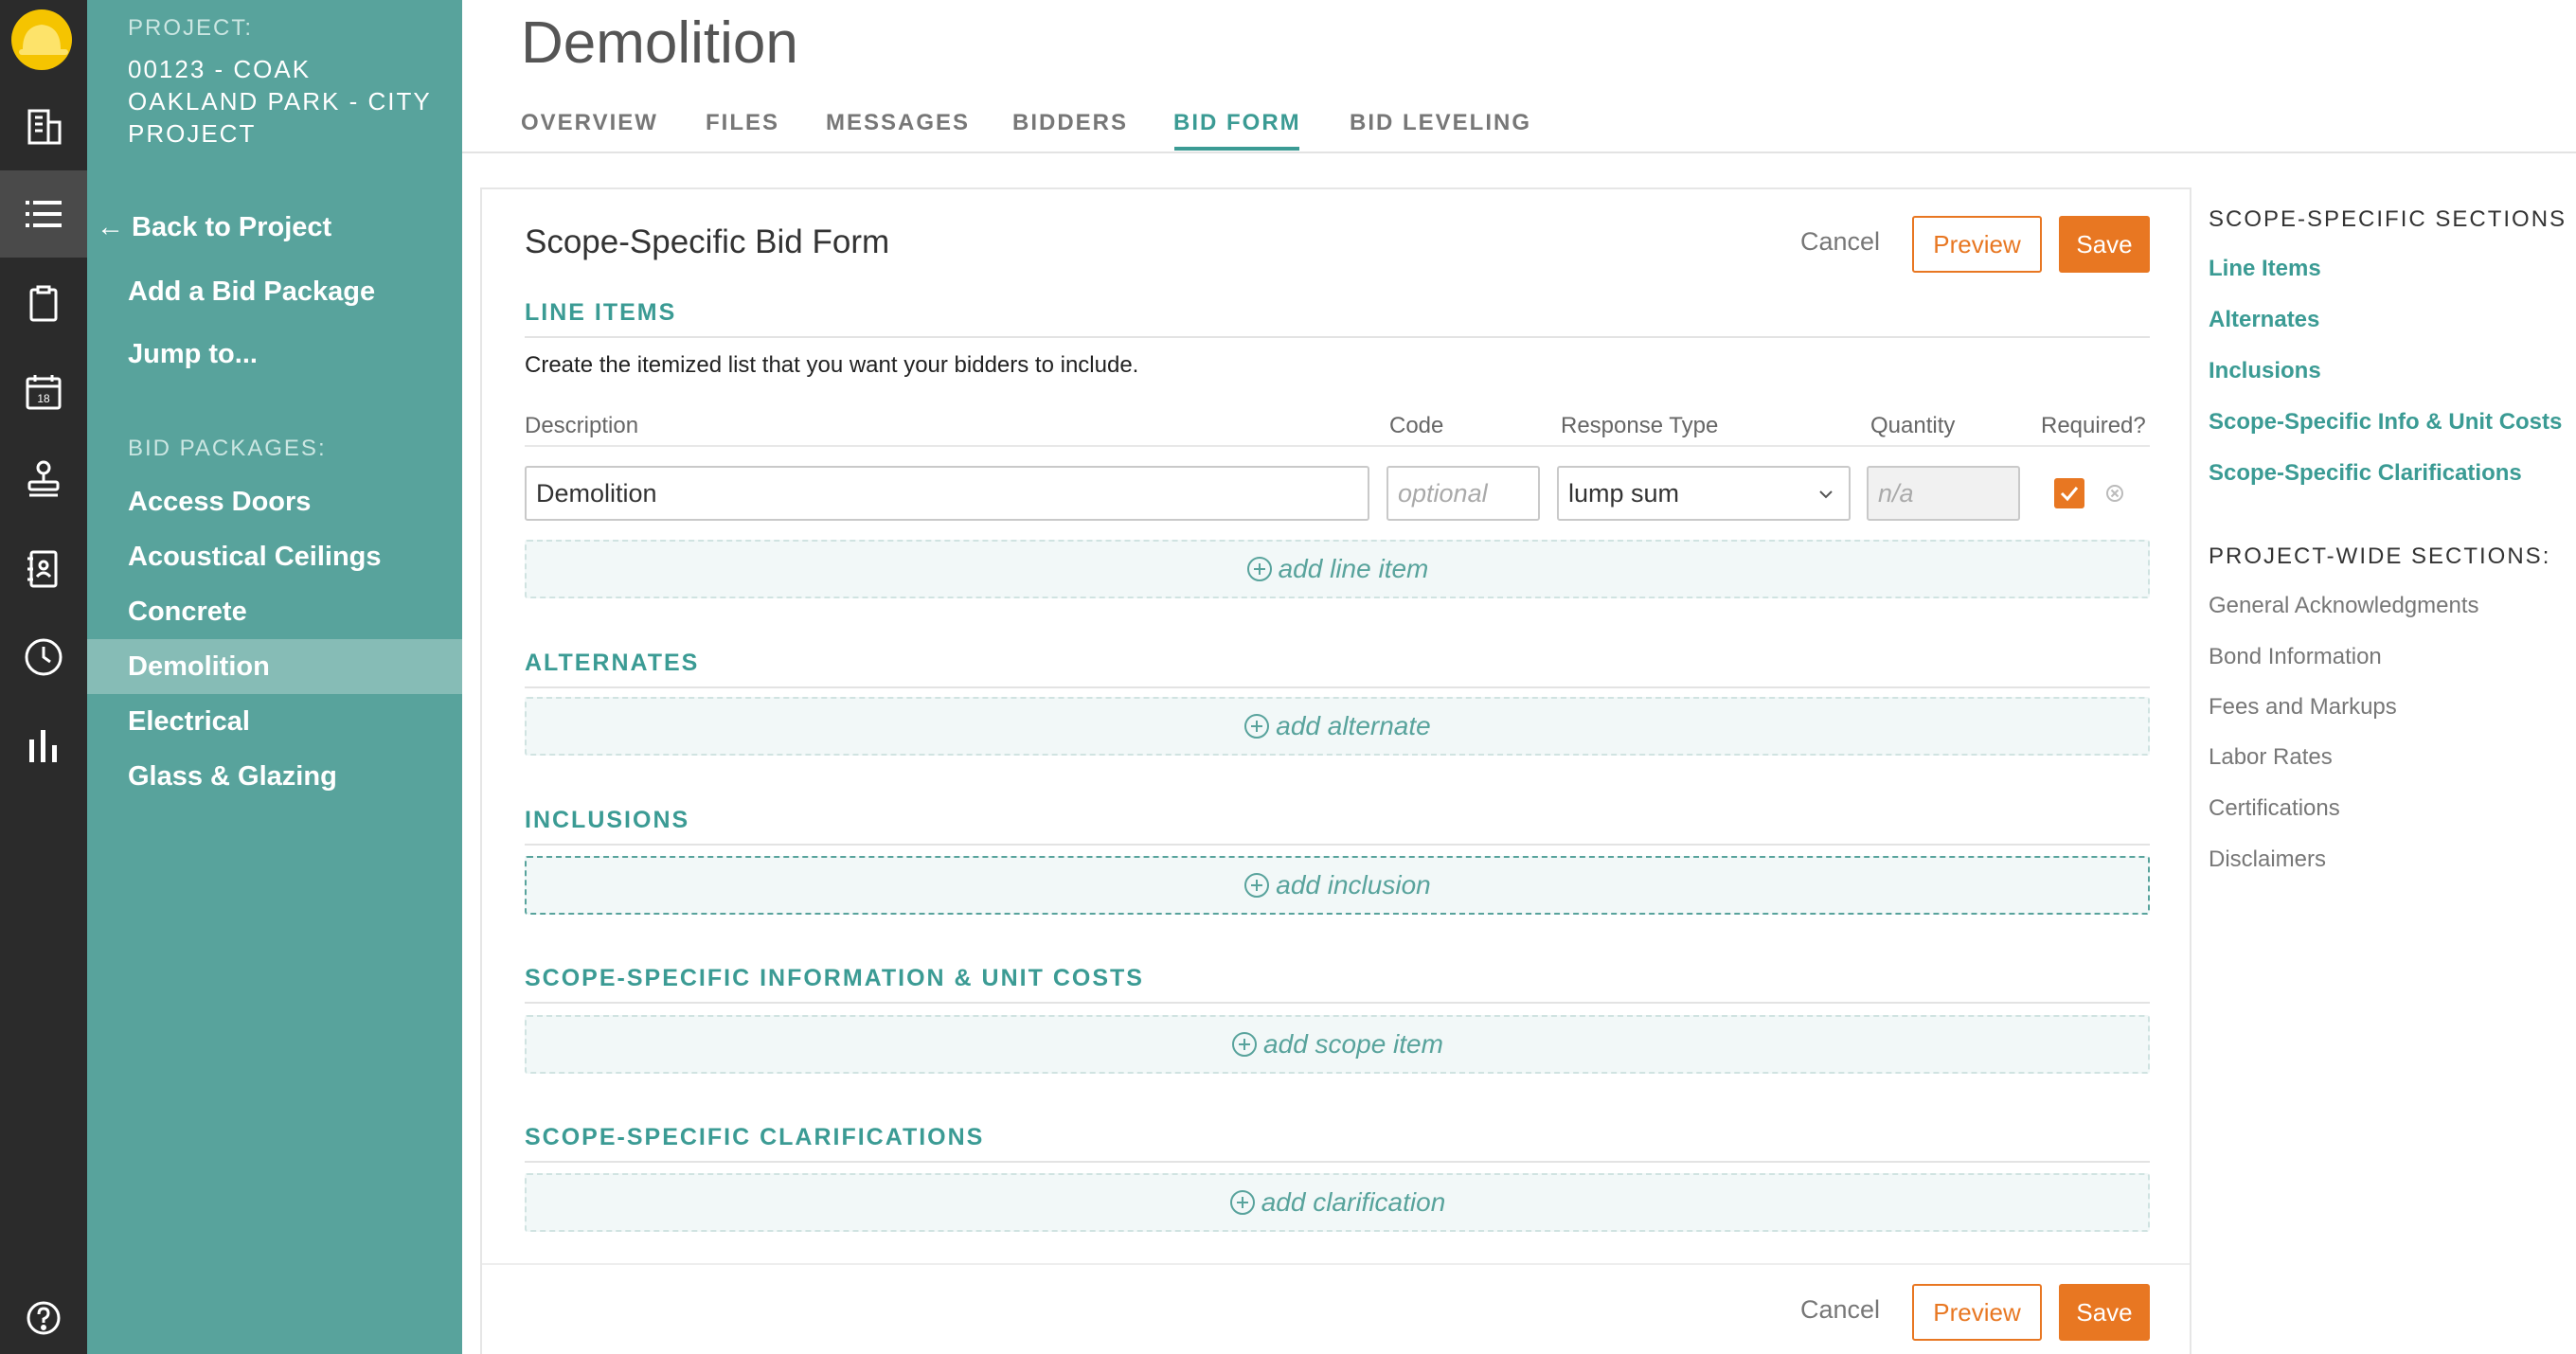  I want to click on bid-package-item: Acoustical Ceilings, so click(274, 556).